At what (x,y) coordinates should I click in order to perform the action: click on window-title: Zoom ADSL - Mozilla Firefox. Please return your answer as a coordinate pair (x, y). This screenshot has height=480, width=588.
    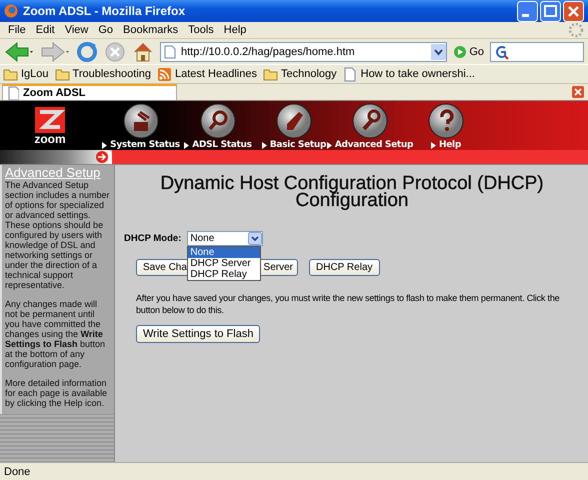
    Looking at the image, I should click on (104, 11).